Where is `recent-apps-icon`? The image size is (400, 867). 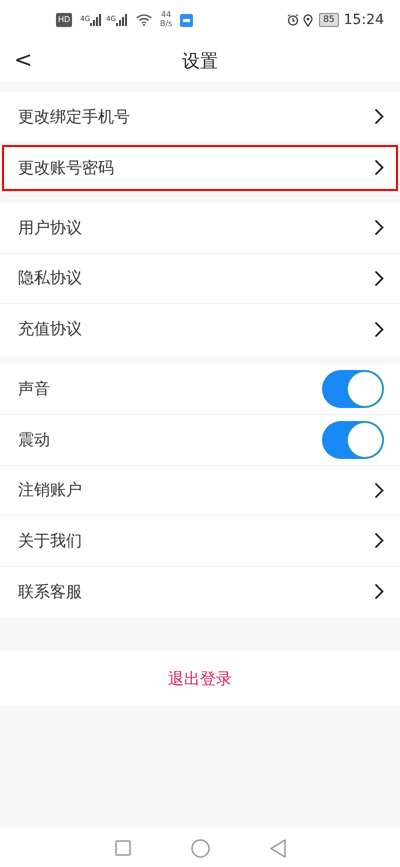 recent-apps-icon is located at coordinates (122, 848).